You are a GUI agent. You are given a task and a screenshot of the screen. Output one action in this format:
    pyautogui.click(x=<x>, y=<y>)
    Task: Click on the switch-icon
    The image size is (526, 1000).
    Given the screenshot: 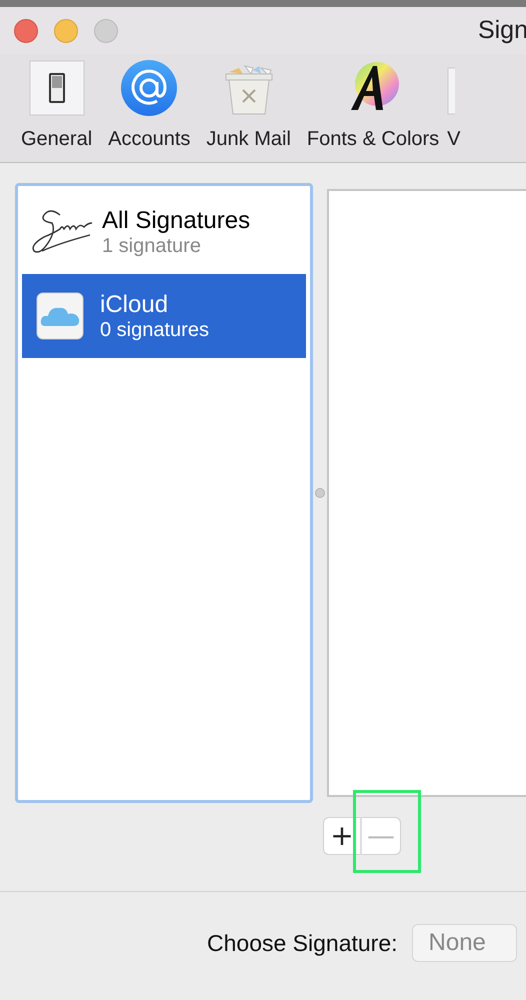 What is the action you would take?
    pyautogui.click(x=56, y=88)
    